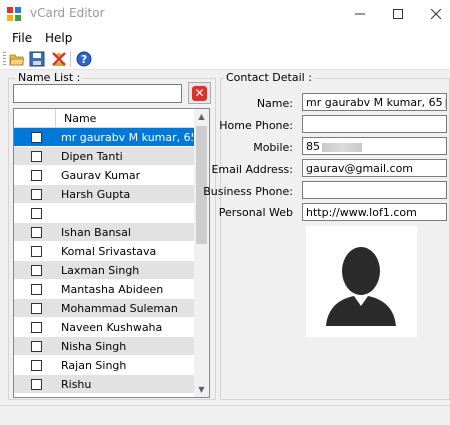 The width and height of the screenshot is (450, 425). Describe the element at coordinates (96, 194) in the screenshot. I see `row-name: Harsh Gupta` at that location.